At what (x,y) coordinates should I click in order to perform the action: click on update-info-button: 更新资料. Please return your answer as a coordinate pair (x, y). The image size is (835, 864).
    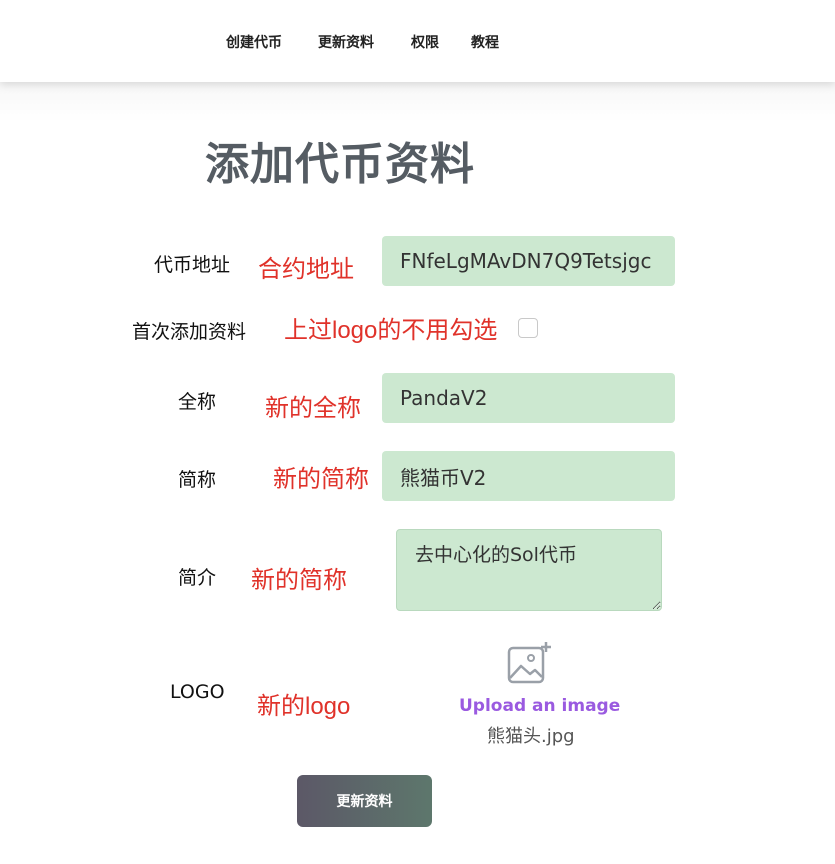
    Looking at the image, I should click on (364, 801).